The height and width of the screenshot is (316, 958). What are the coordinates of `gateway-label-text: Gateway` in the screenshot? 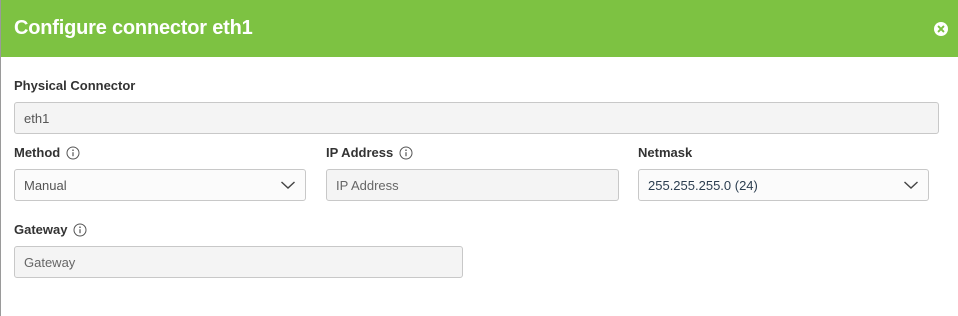 It's located at (41, 229).